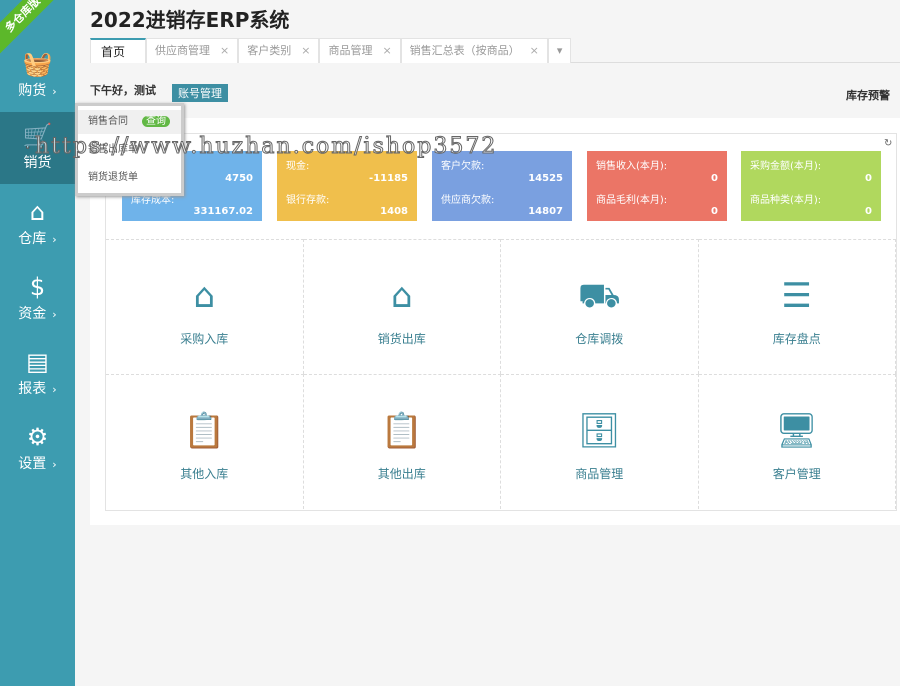 The height and width of the screenshot is (686, 900). I want to click on tab-home: 首页, so click(118, 50).